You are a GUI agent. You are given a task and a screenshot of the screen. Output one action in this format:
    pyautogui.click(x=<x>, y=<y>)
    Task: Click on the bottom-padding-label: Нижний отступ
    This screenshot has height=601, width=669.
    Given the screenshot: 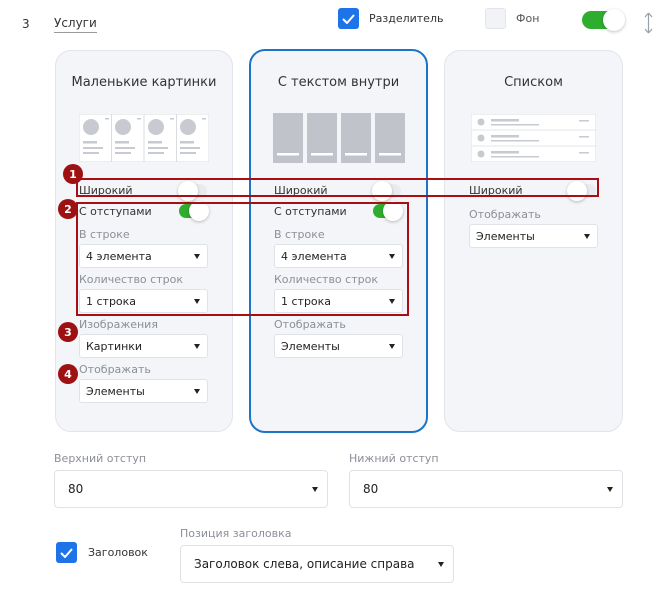 What is the action you would take?
    pyautogui.click(x=394, y=458)
    